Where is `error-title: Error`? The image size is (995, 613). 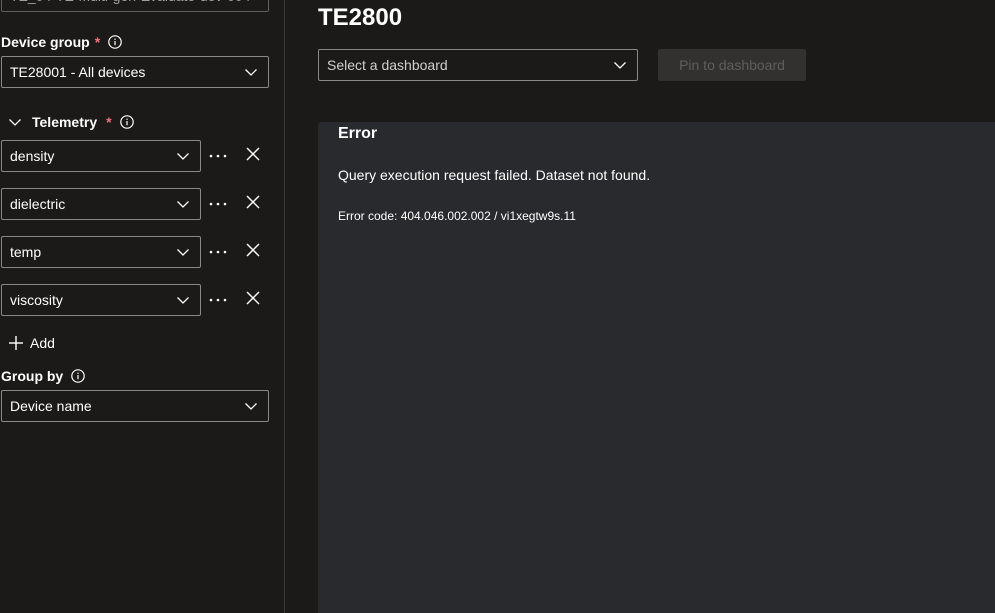
error-title: Error is located at coordinates (358, 133).